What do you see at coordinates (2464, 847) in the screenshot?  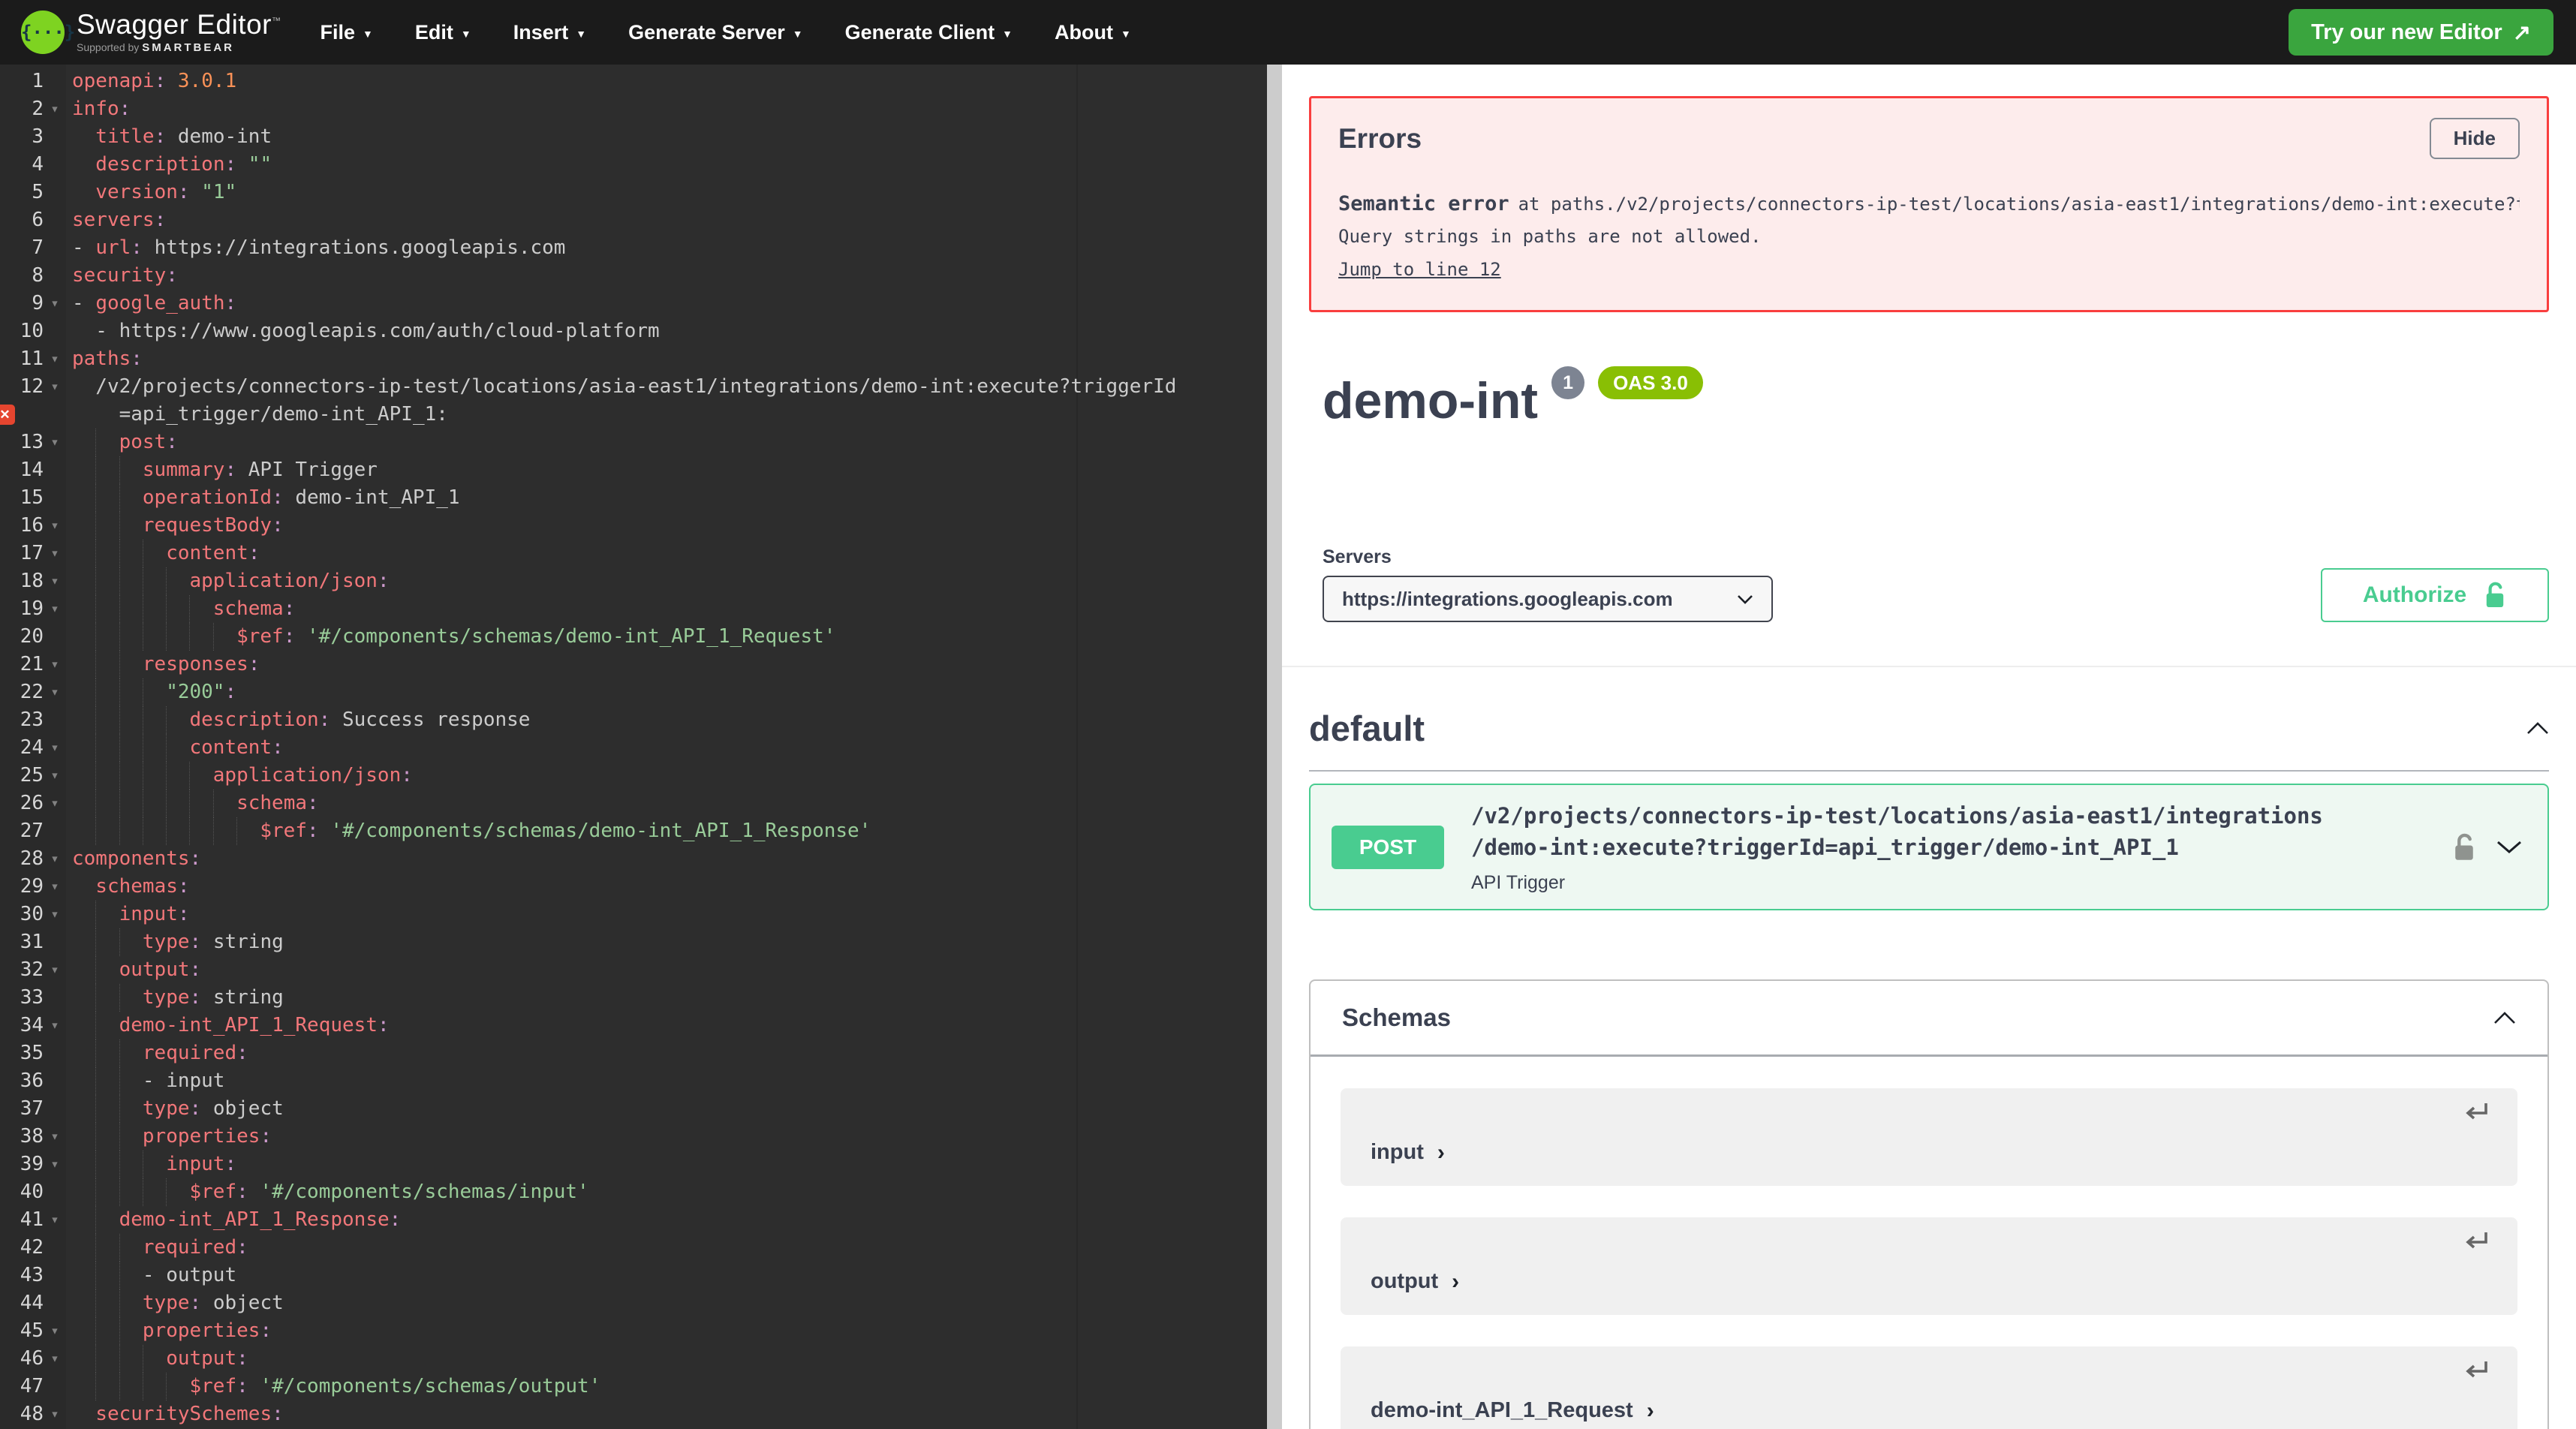 I see `lock-icon` at bounding box center [2464, 847].